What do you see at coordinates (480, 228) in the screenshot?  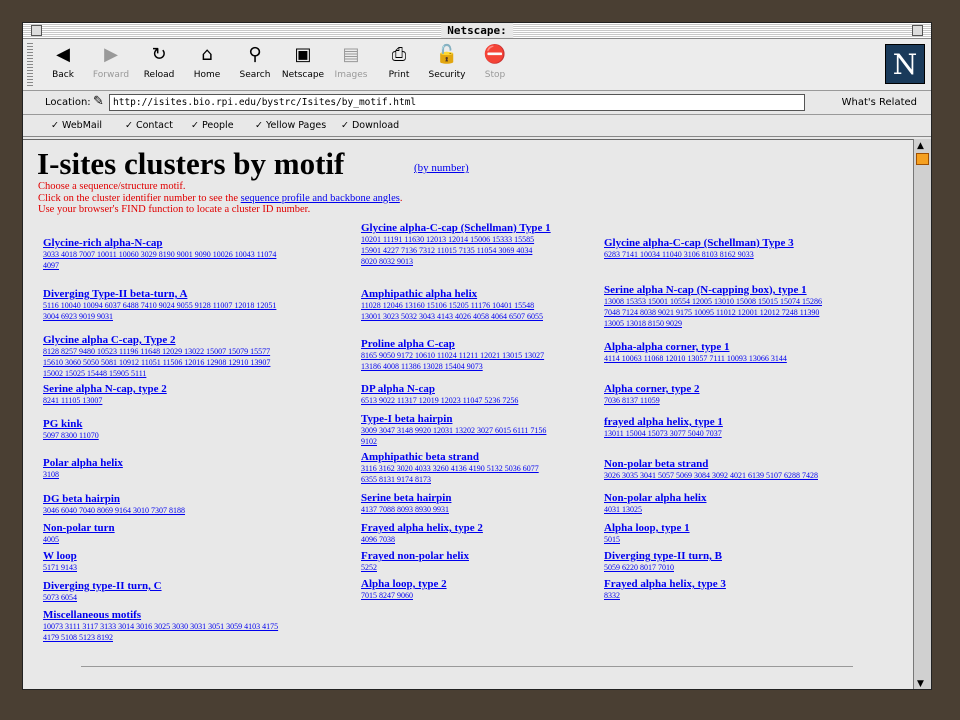 I see `motif-name-link: Glycine alpha-C-cap (Schellman) Type 1` at bounding box center [480, 228].